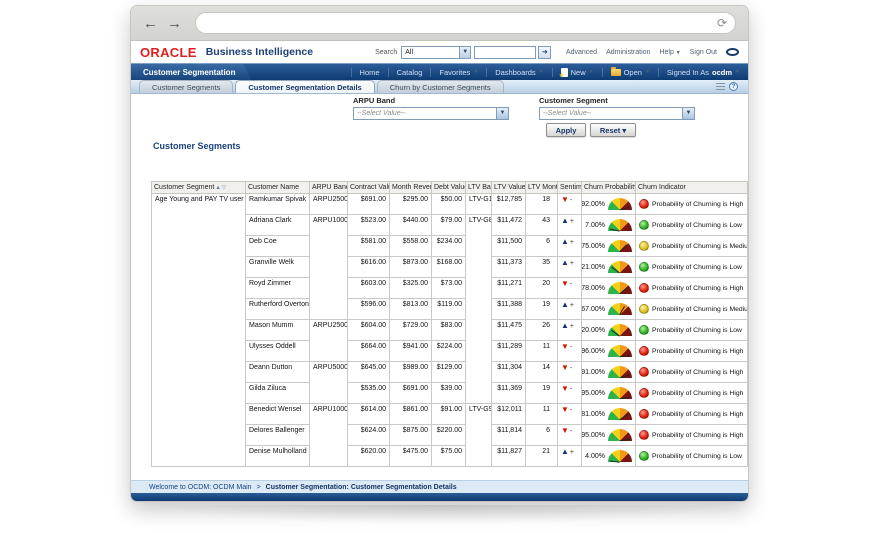  Describe the element at coordinates (702, 72) in the screenshot. I see `nav-signed-in: Signed In As ocdm ▼` at that location.